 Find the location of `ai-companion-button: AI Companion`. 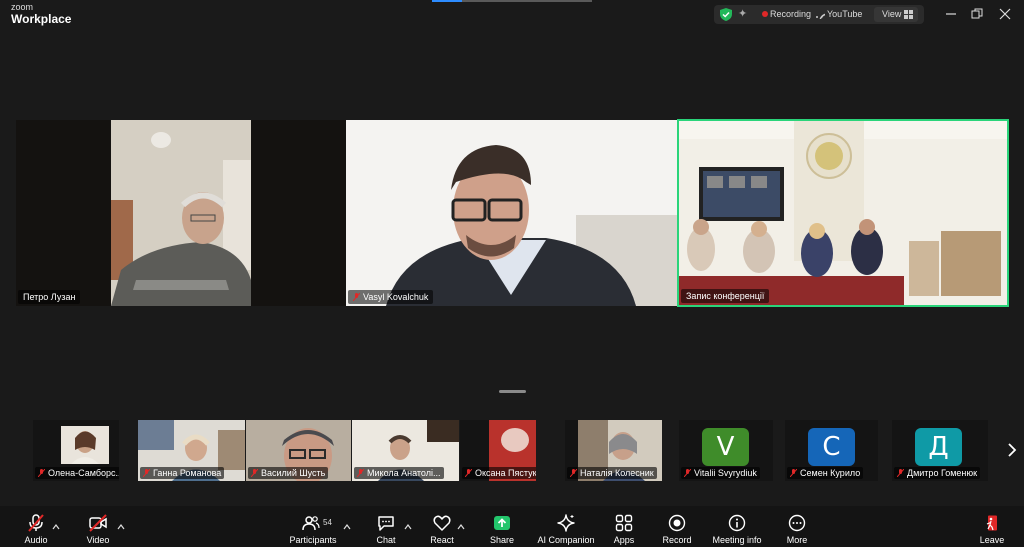

ai-companion-button: AI Companion is located at coordinates (566, 526).